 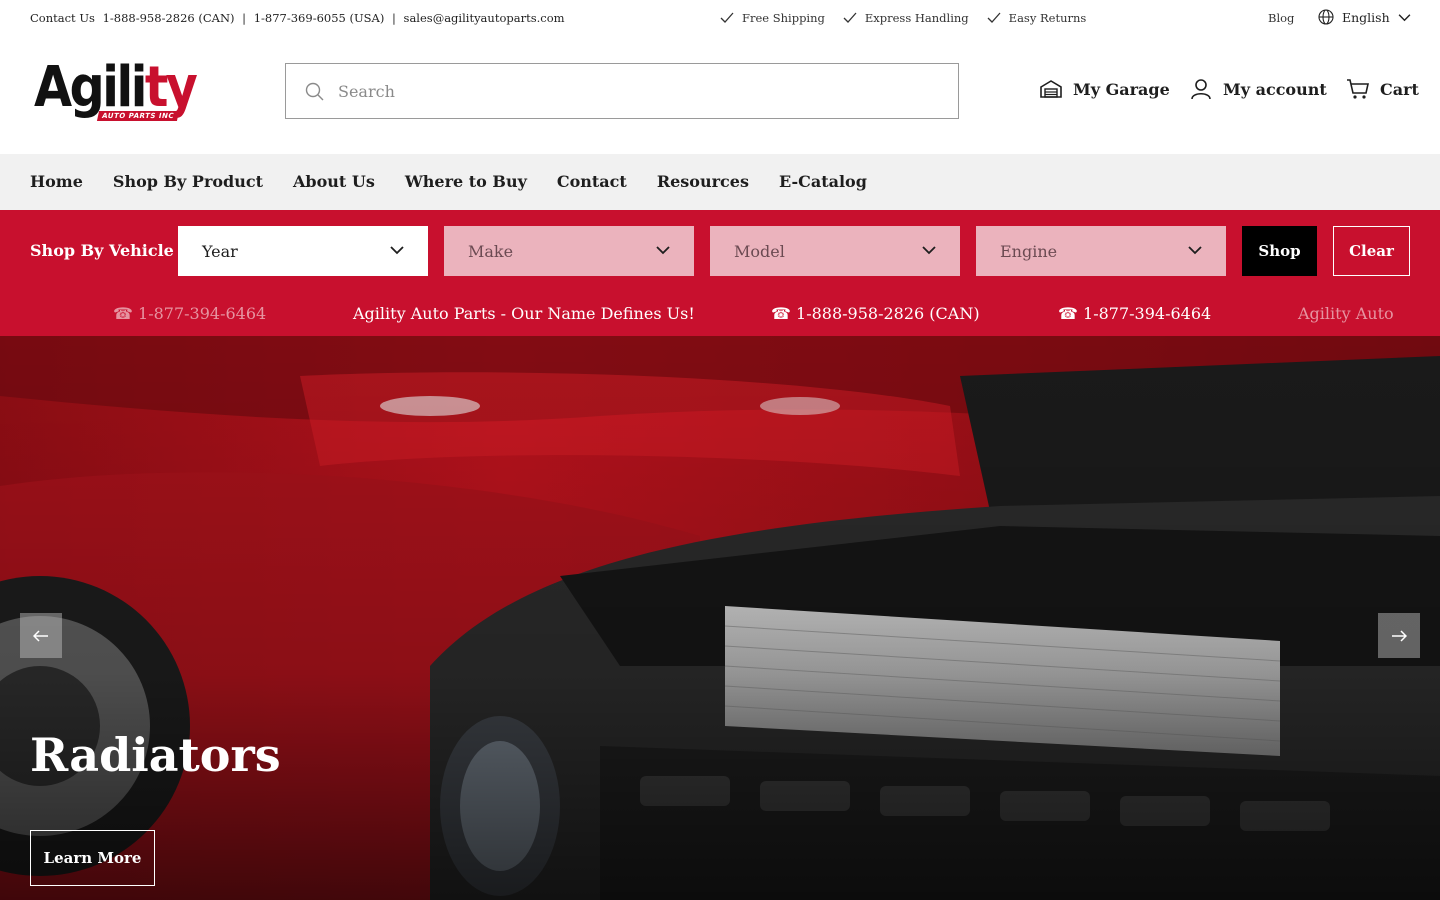 What do you see at coordinates (875, 313) in the screenshot?
I see `ticker-item: ☎ 1-888-958-2826 (CAN)` at bounding box center [875, 313].